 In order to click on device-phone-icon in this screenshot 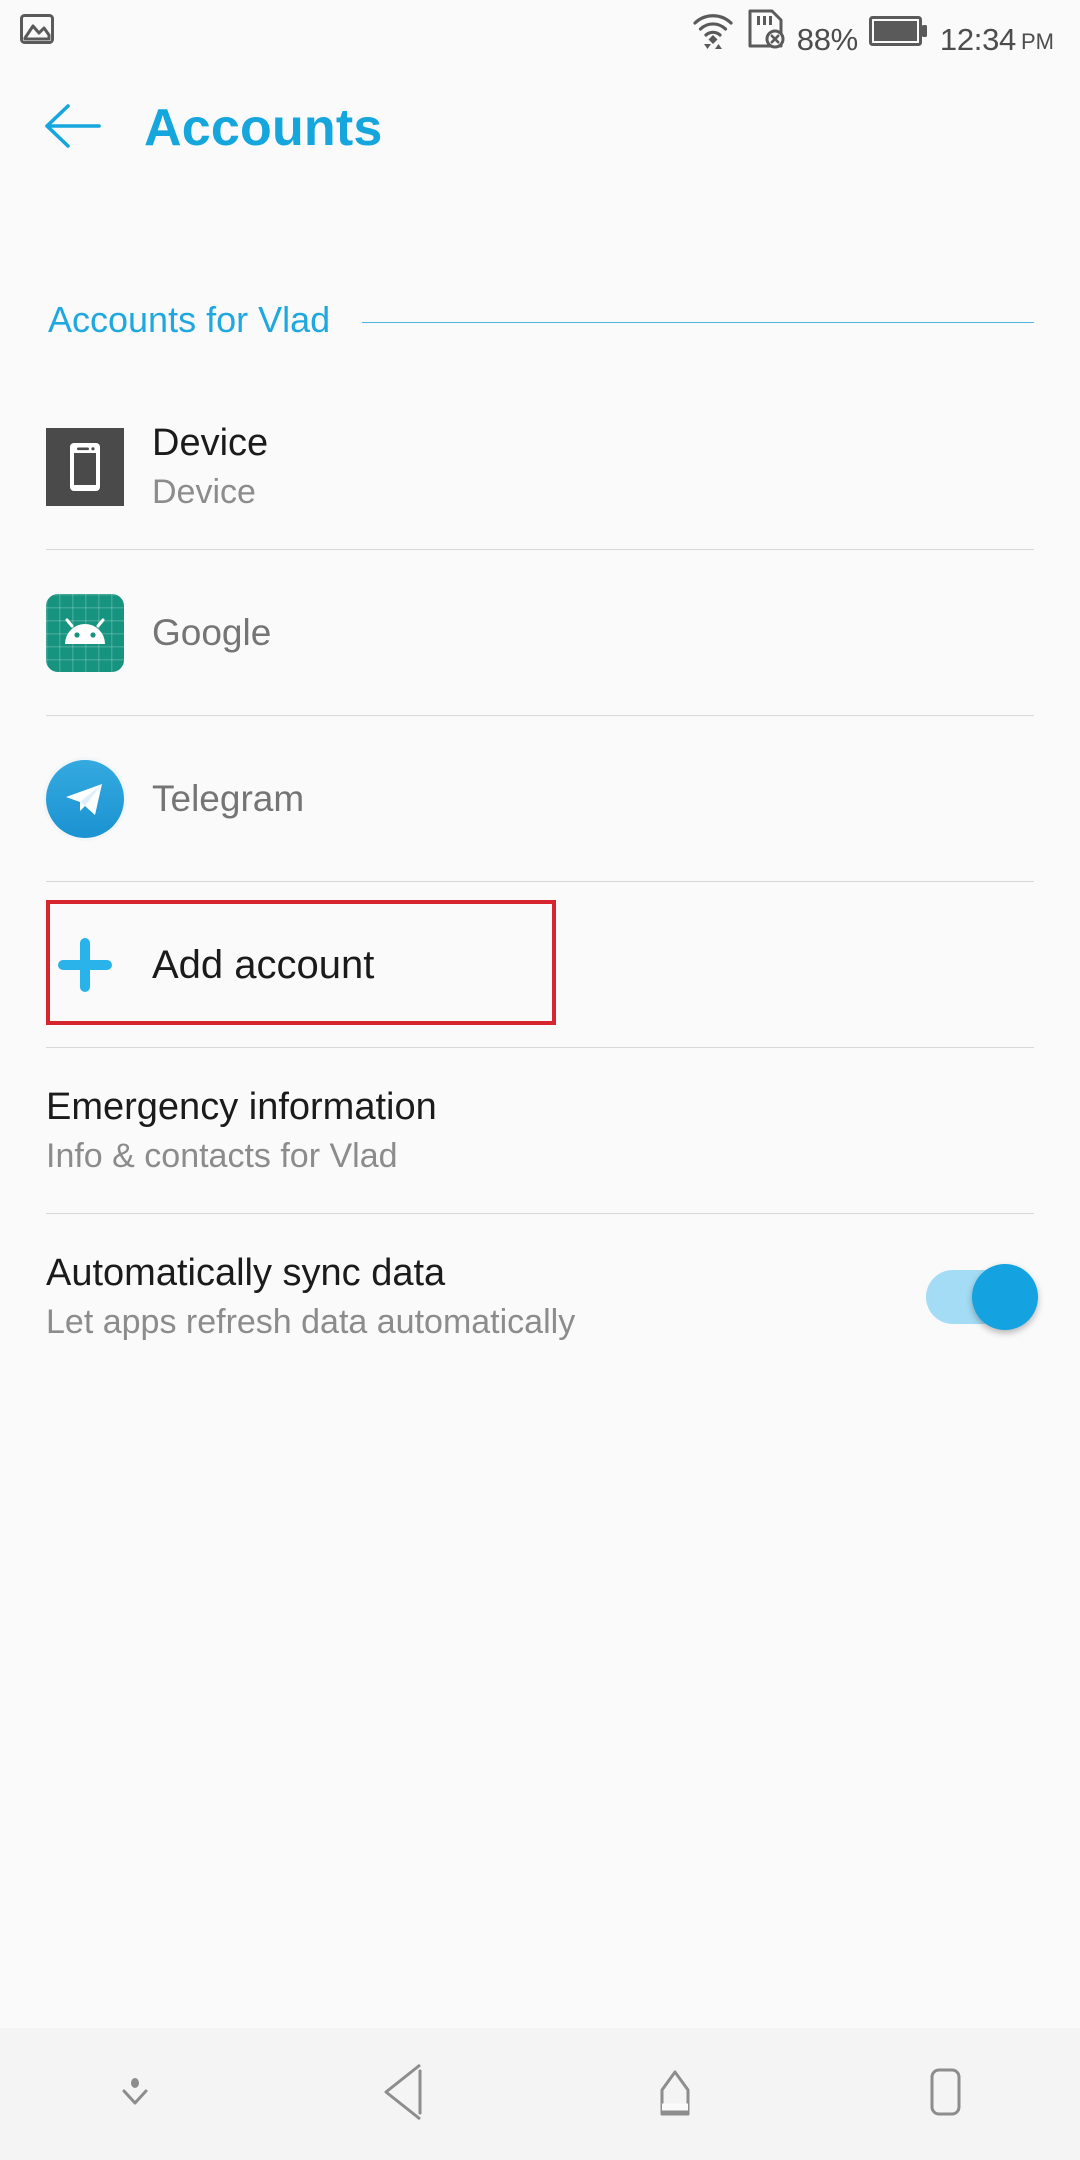, I will do `click(85, 467)`.